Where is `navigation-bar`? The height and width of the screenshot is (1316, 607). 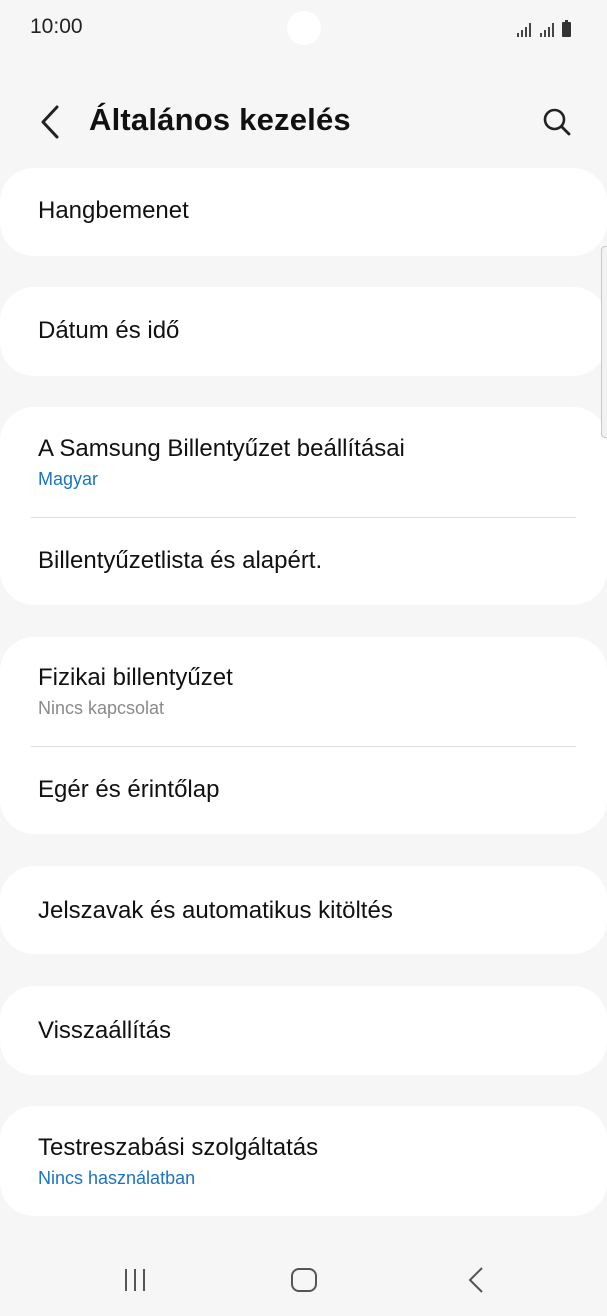
navigation-bar is located at coordinates (303, 1280).